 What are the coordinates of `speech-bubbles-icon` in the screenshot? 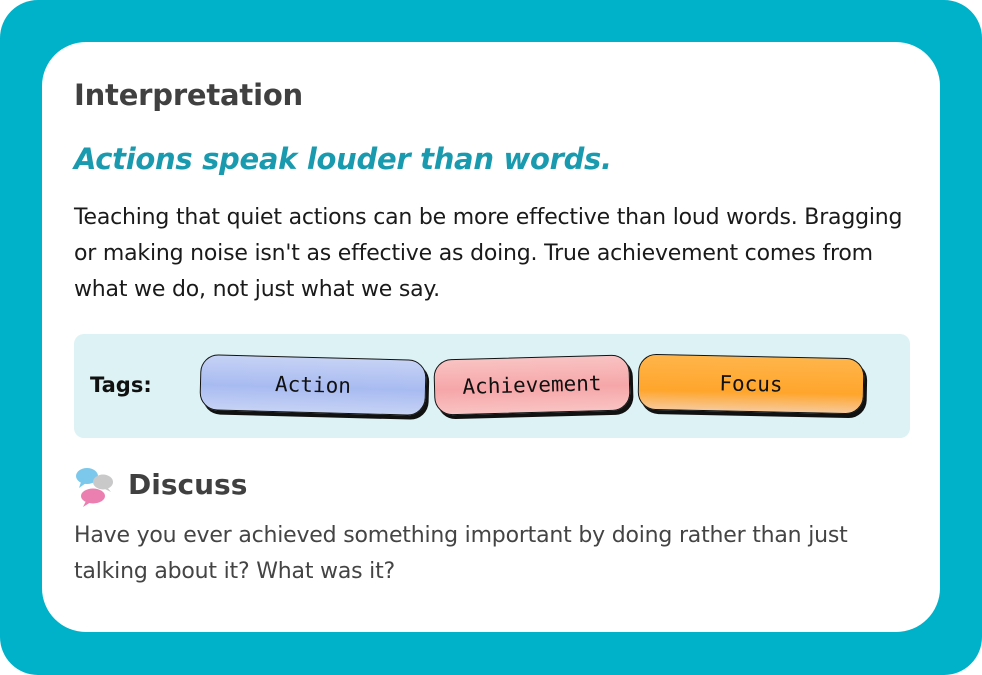 It's located at (95, 487).